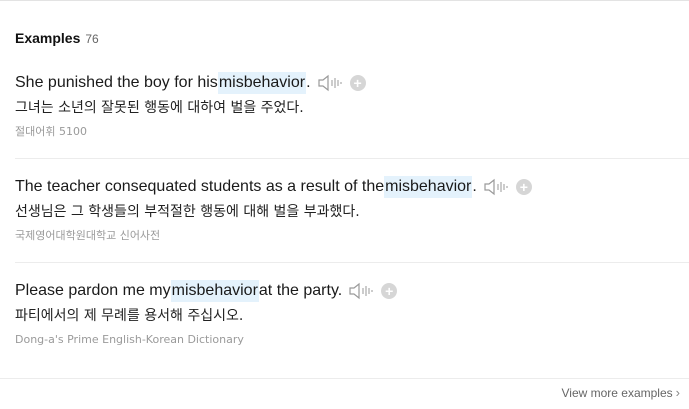 Image resolution: width=689 pixels, height=409 pixels. What do you see at coordinates (48, 38) in the screenshot?
I see `section-title: Examples` at bounding box center [48, 38].